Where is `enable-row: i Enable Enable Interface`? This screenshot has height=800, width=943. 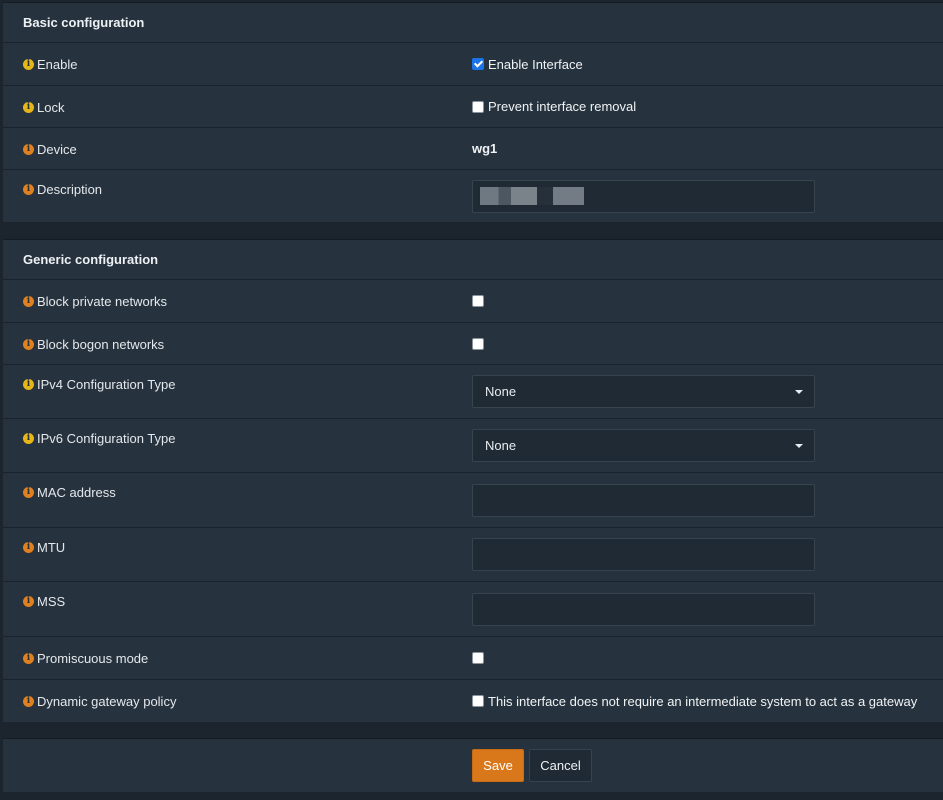 enable-row: i Enable Enable Interface is located at coordinates (473, 64).